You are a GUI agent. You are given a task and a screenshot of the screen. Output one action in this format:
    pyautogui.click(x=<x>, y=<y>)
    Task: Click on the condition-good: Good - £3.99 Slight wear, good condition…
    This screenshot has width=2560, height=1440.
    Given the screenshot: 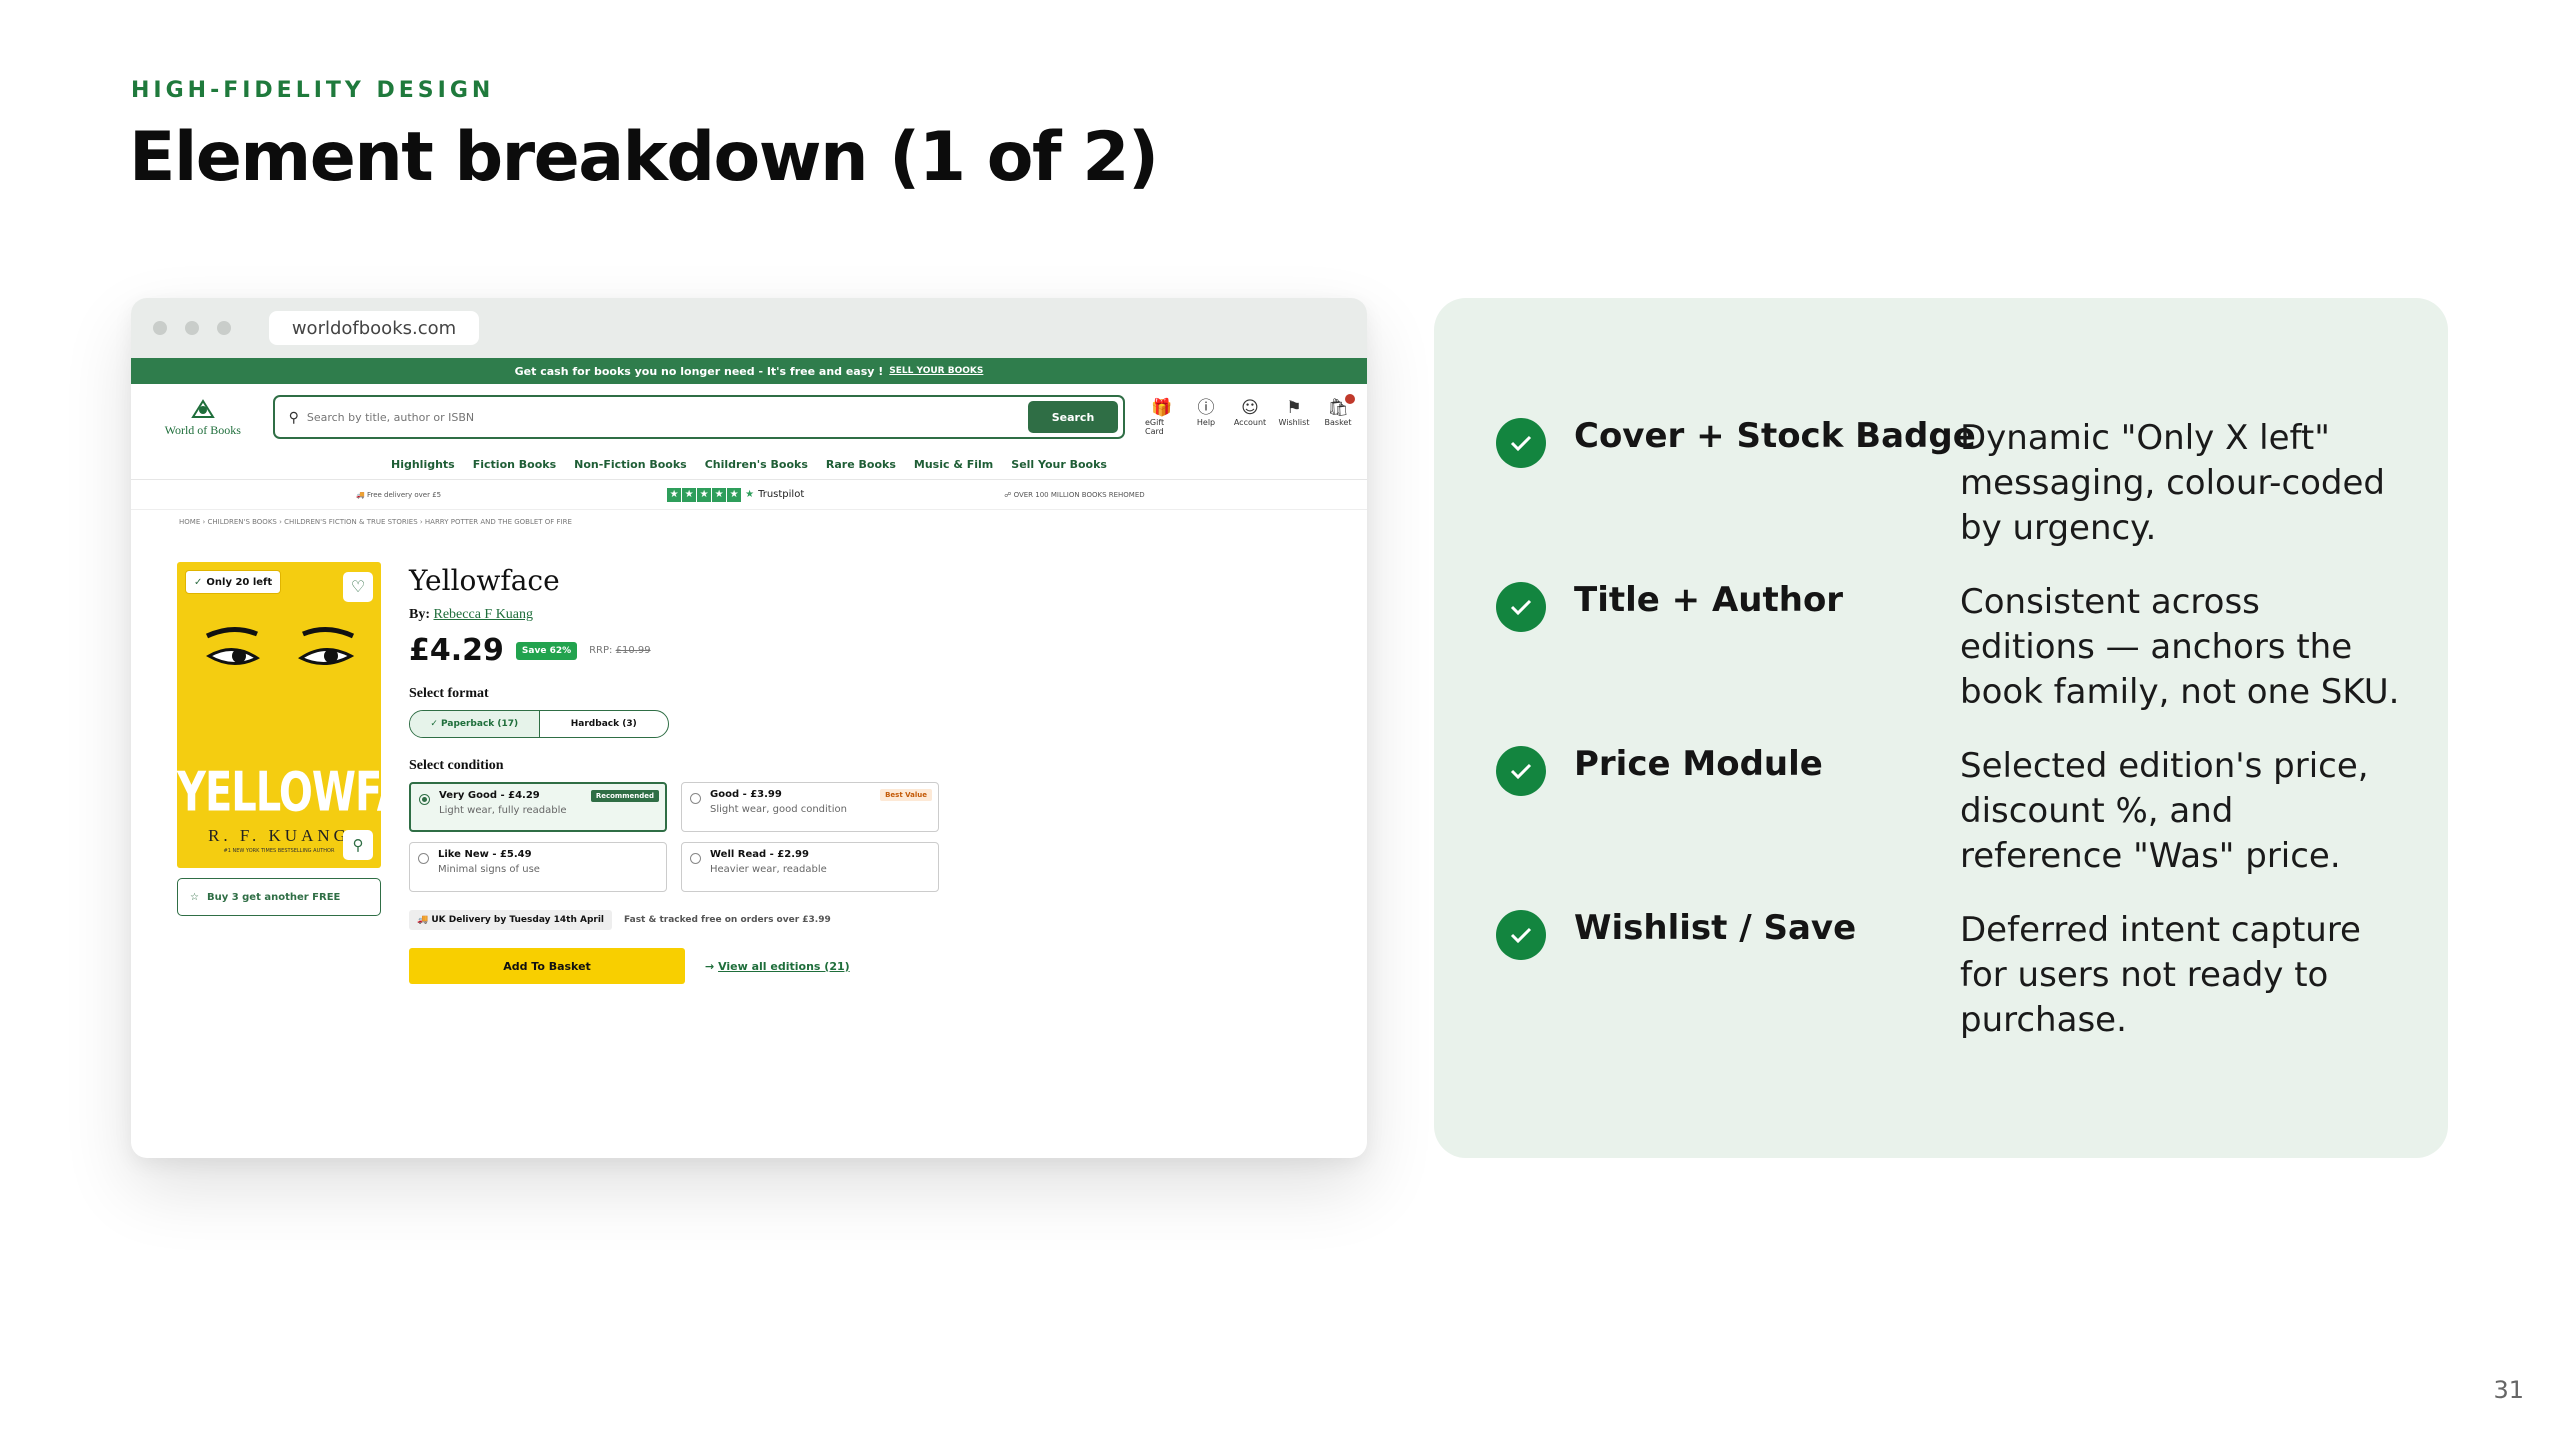 What is the action you would take?
    pyautogui.click(x=810, y=807)
    